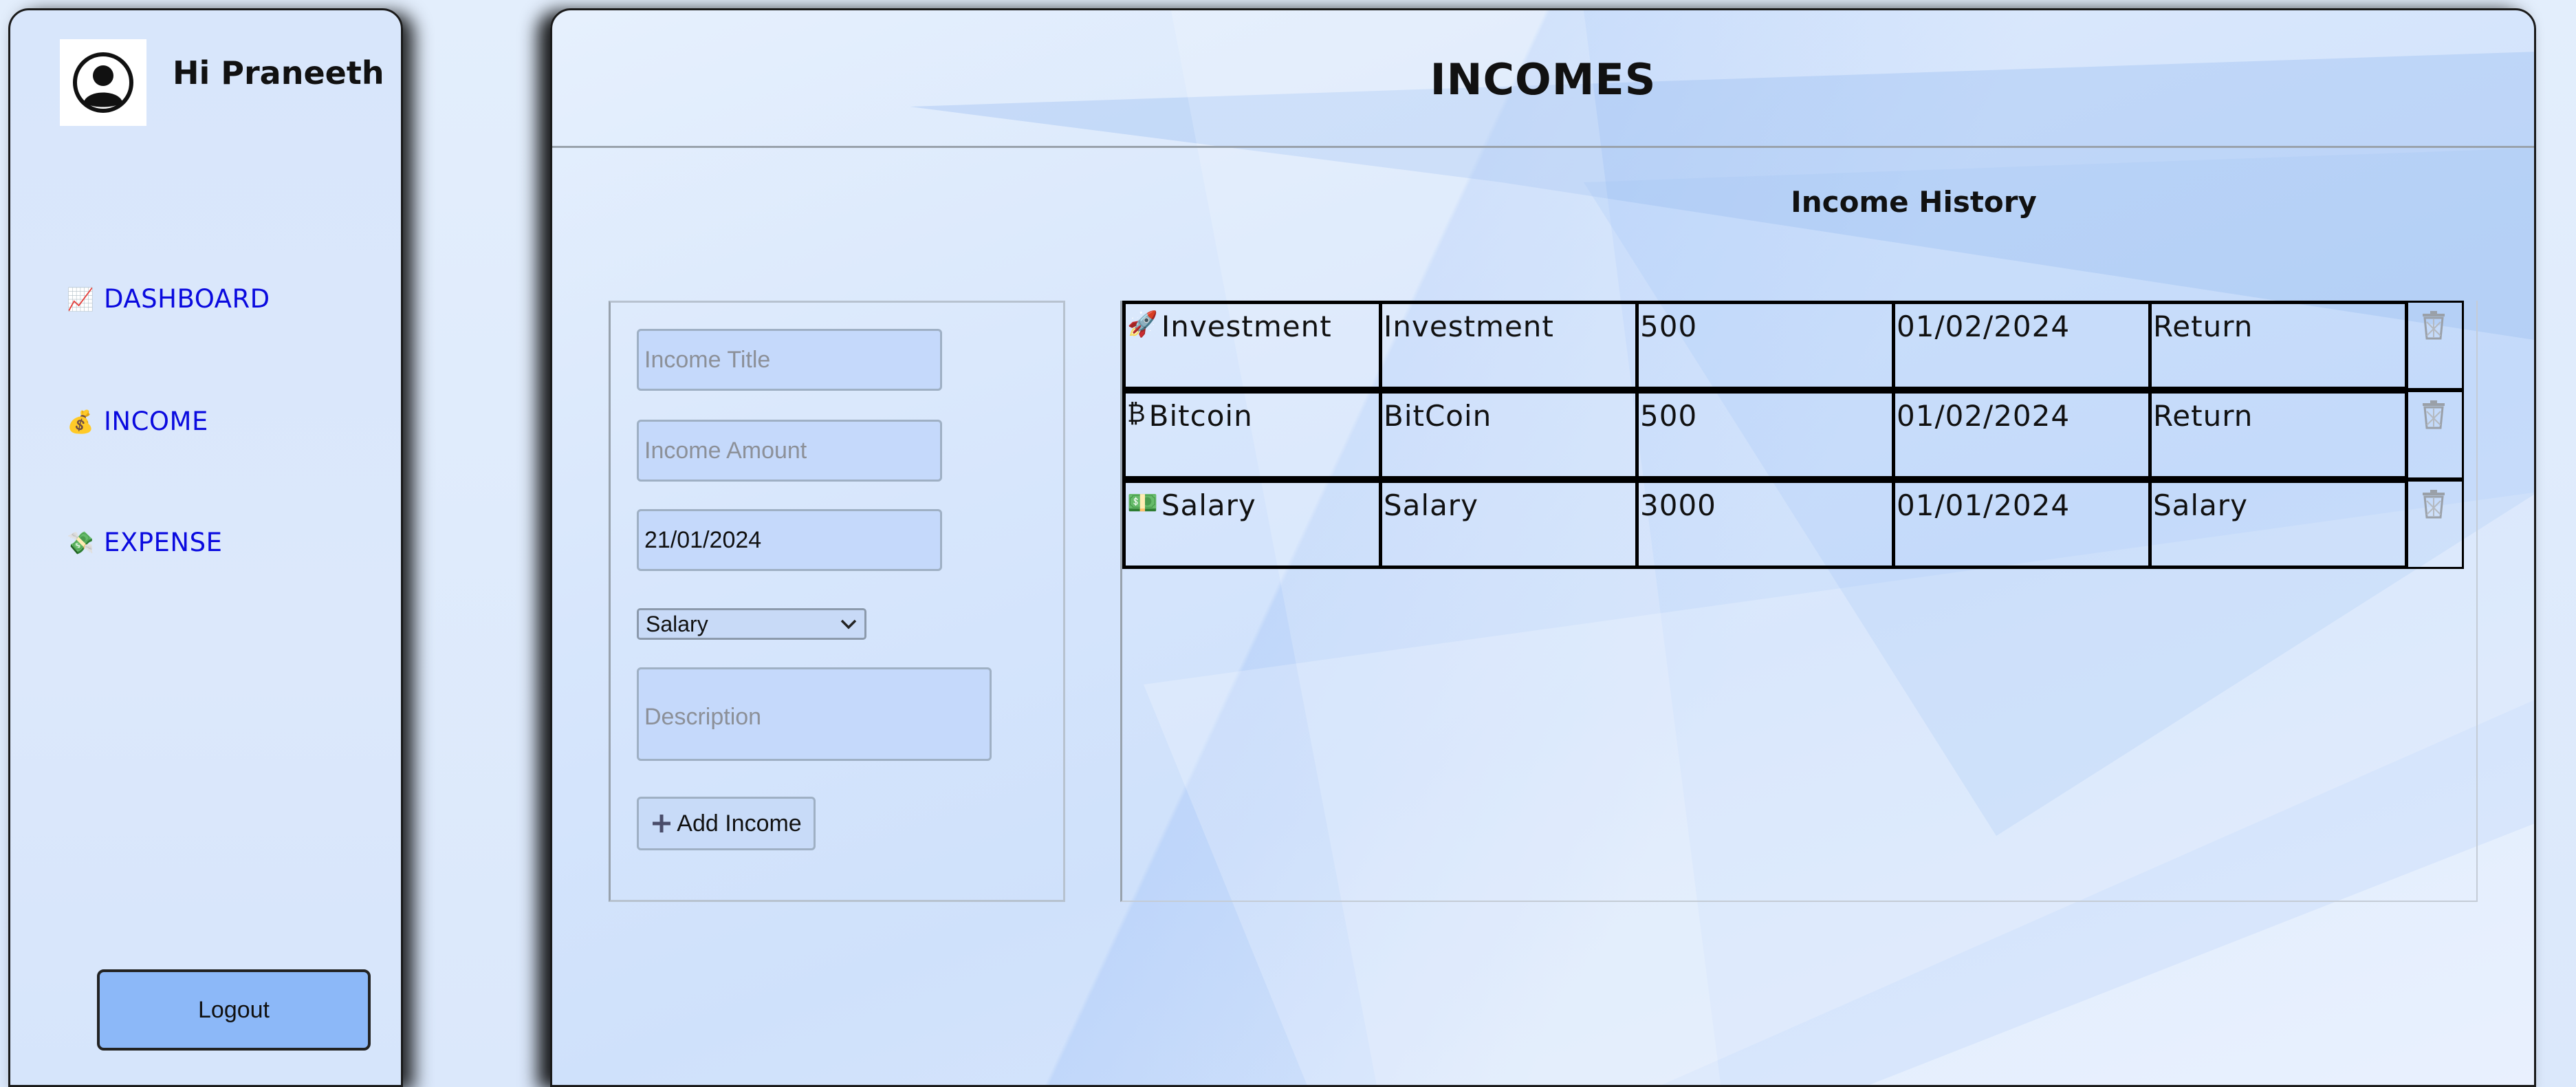  Describe the element at coordinates (662, 823) in the screenshot. I see `plus-icon` at that location.